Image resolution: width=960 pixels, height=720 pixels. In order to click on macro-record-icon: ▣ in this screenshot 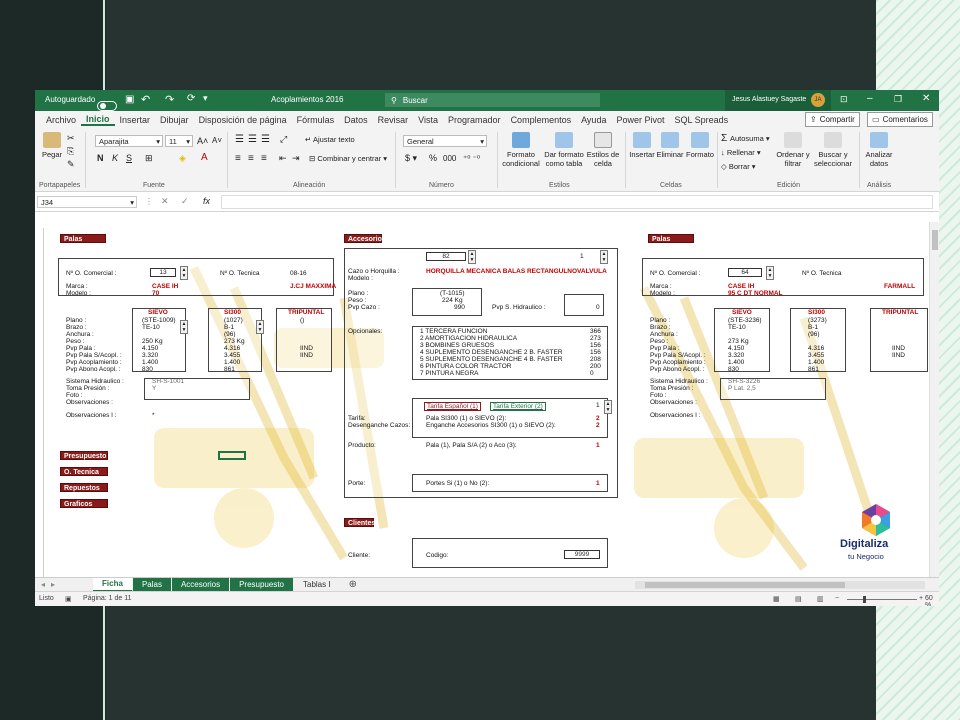, I will do `click(68, 599)`.